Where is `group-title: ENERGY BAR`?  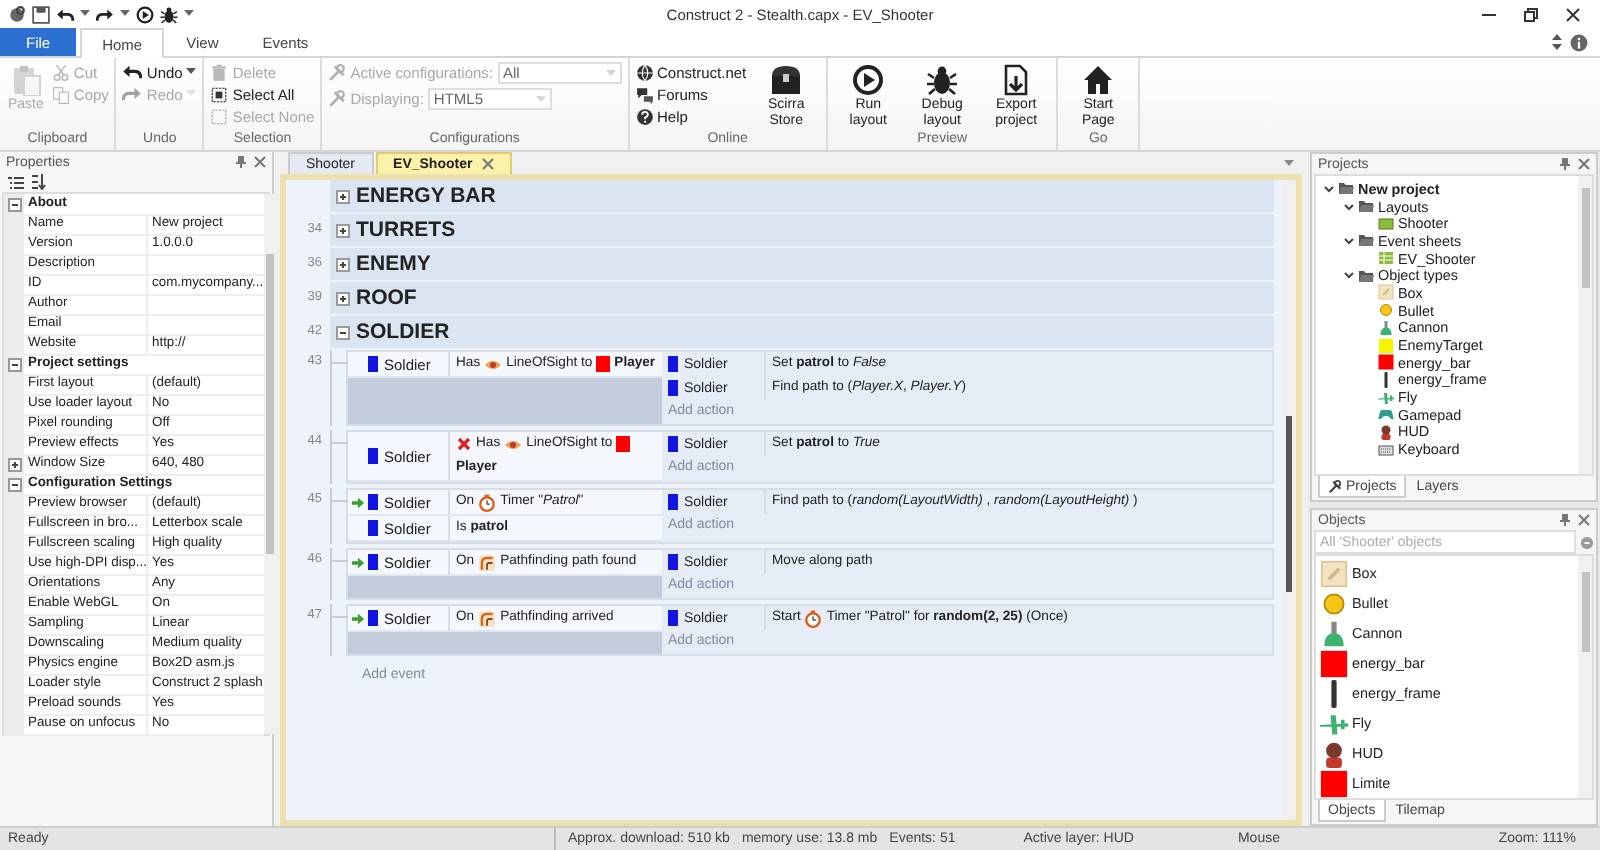
group-title: ENERGY BAR is located at coordinates (426, 196).